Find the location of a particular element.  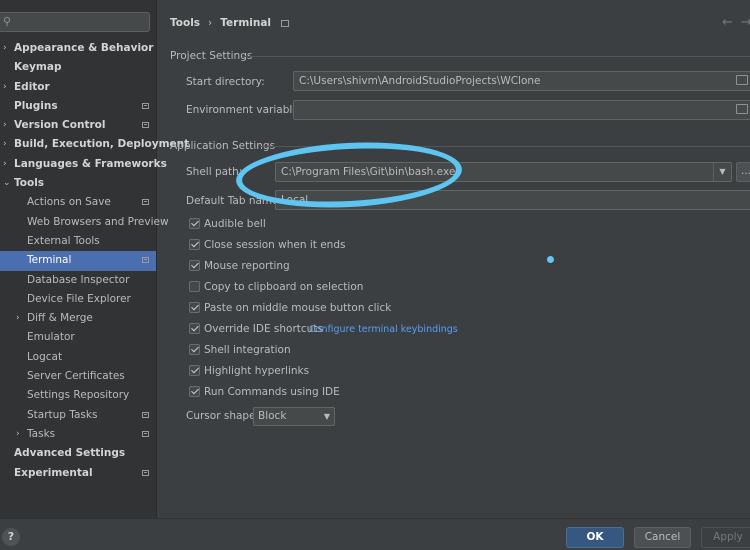

sidebar-item-label: External Tools is located at coordinates (63, 240).